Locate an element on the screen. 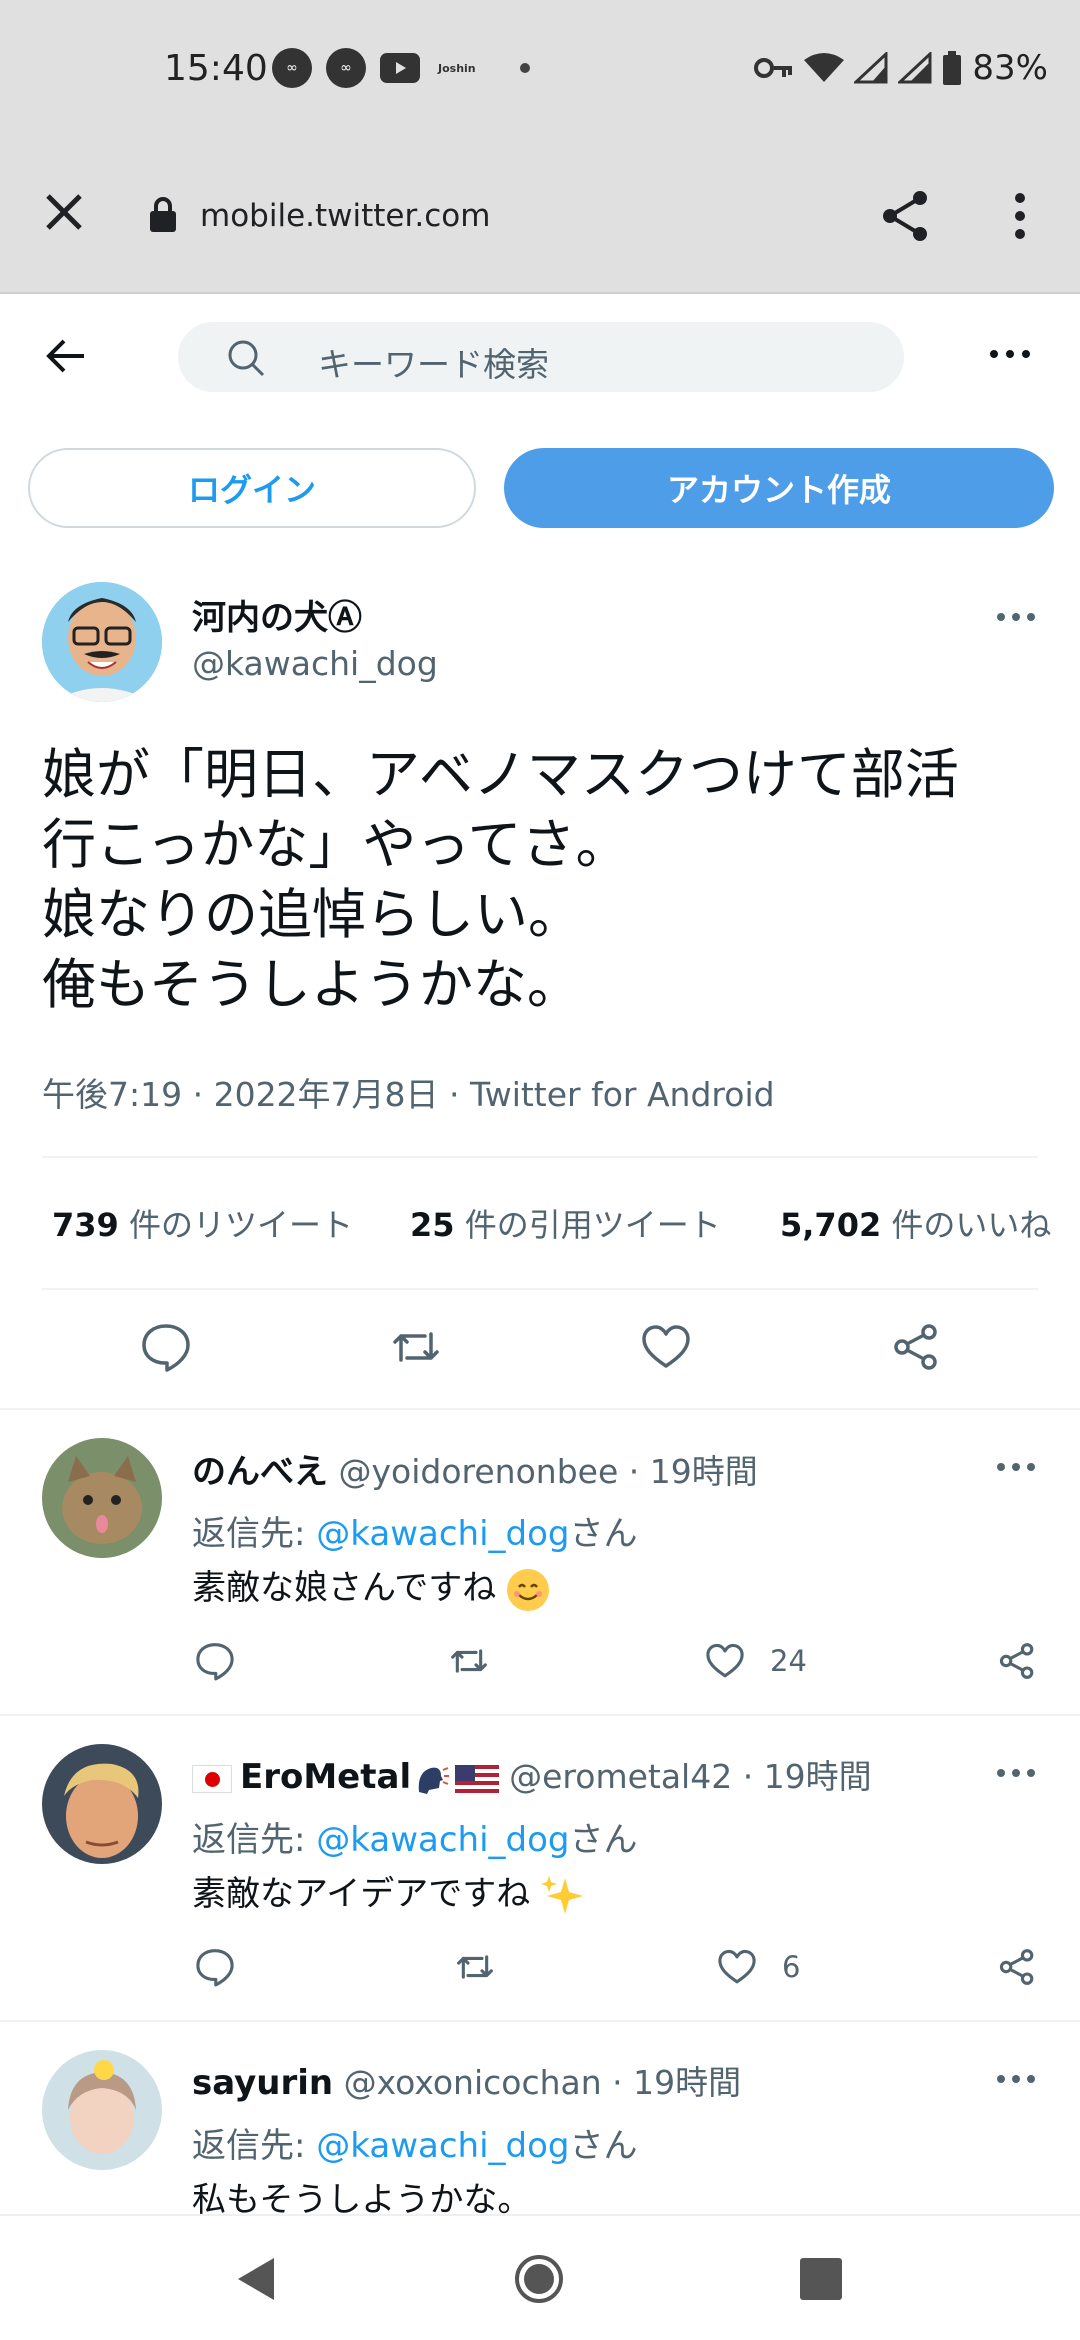  overflow-menu-icon is located at coordinates (1020, 216).